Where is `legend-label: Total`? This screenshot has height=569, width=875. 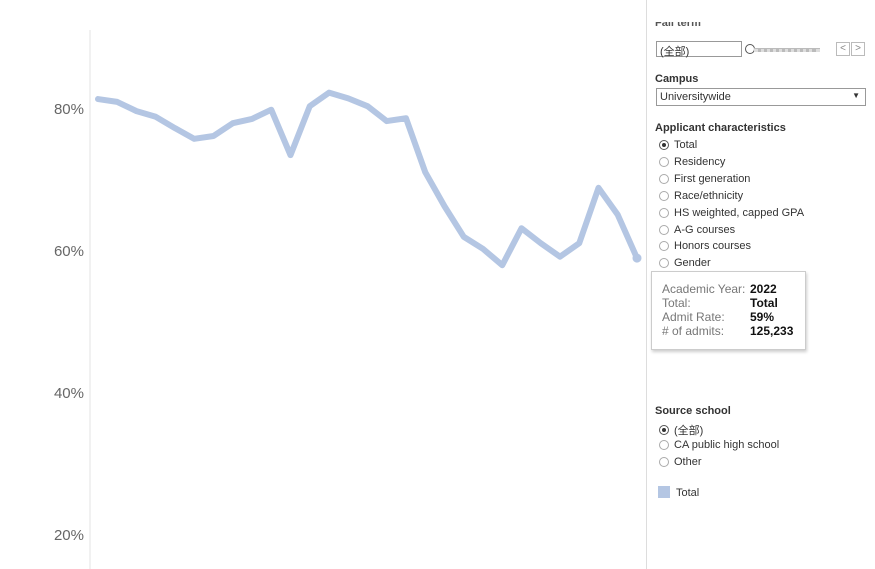 legend-label: Total is located at coordinates (688, 493).